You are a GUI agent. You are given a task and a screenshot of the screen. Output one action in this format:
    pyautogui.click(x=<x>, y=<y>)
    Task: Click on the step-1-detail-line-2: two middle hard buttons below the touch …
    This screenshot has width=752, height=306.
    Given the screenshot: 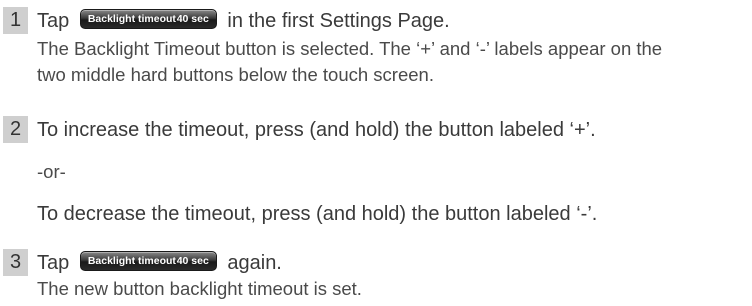 What is the action you would take?
    pyautogui.click(x=235, y=74)
    